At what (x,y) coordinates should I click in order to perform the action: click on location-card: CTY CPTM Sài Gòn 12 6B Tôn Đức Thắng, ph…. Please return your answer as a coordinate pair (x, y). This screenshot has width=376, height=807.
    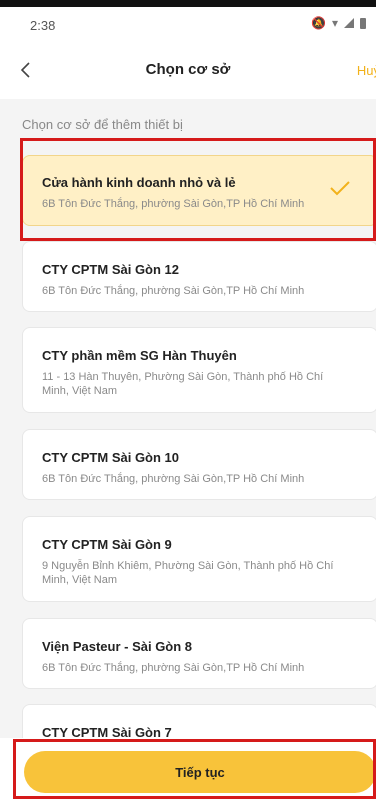
    Looking at the image, I should click on (199, 276).